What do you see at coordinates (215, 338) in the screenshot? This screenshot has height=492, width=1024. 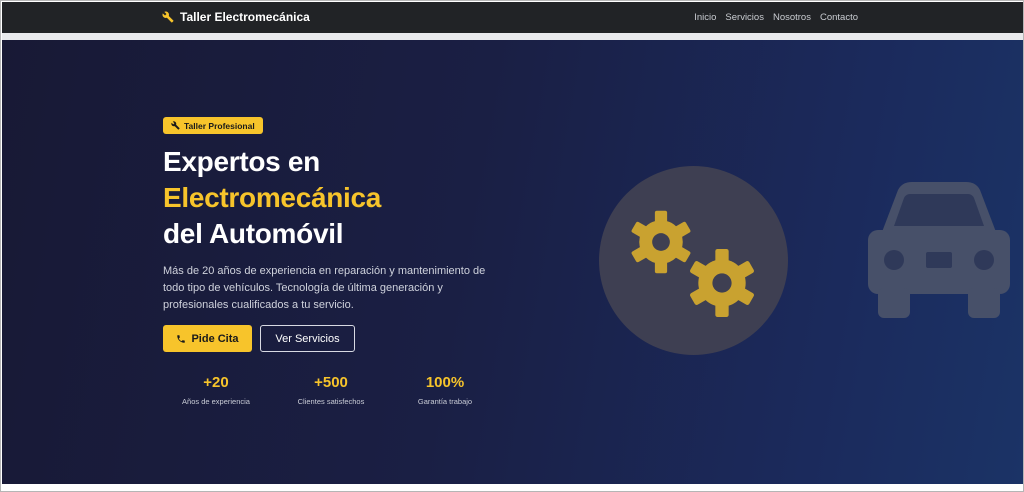 I see `pide-cita-label: Pide Cita` at bounding box center [215, 338].